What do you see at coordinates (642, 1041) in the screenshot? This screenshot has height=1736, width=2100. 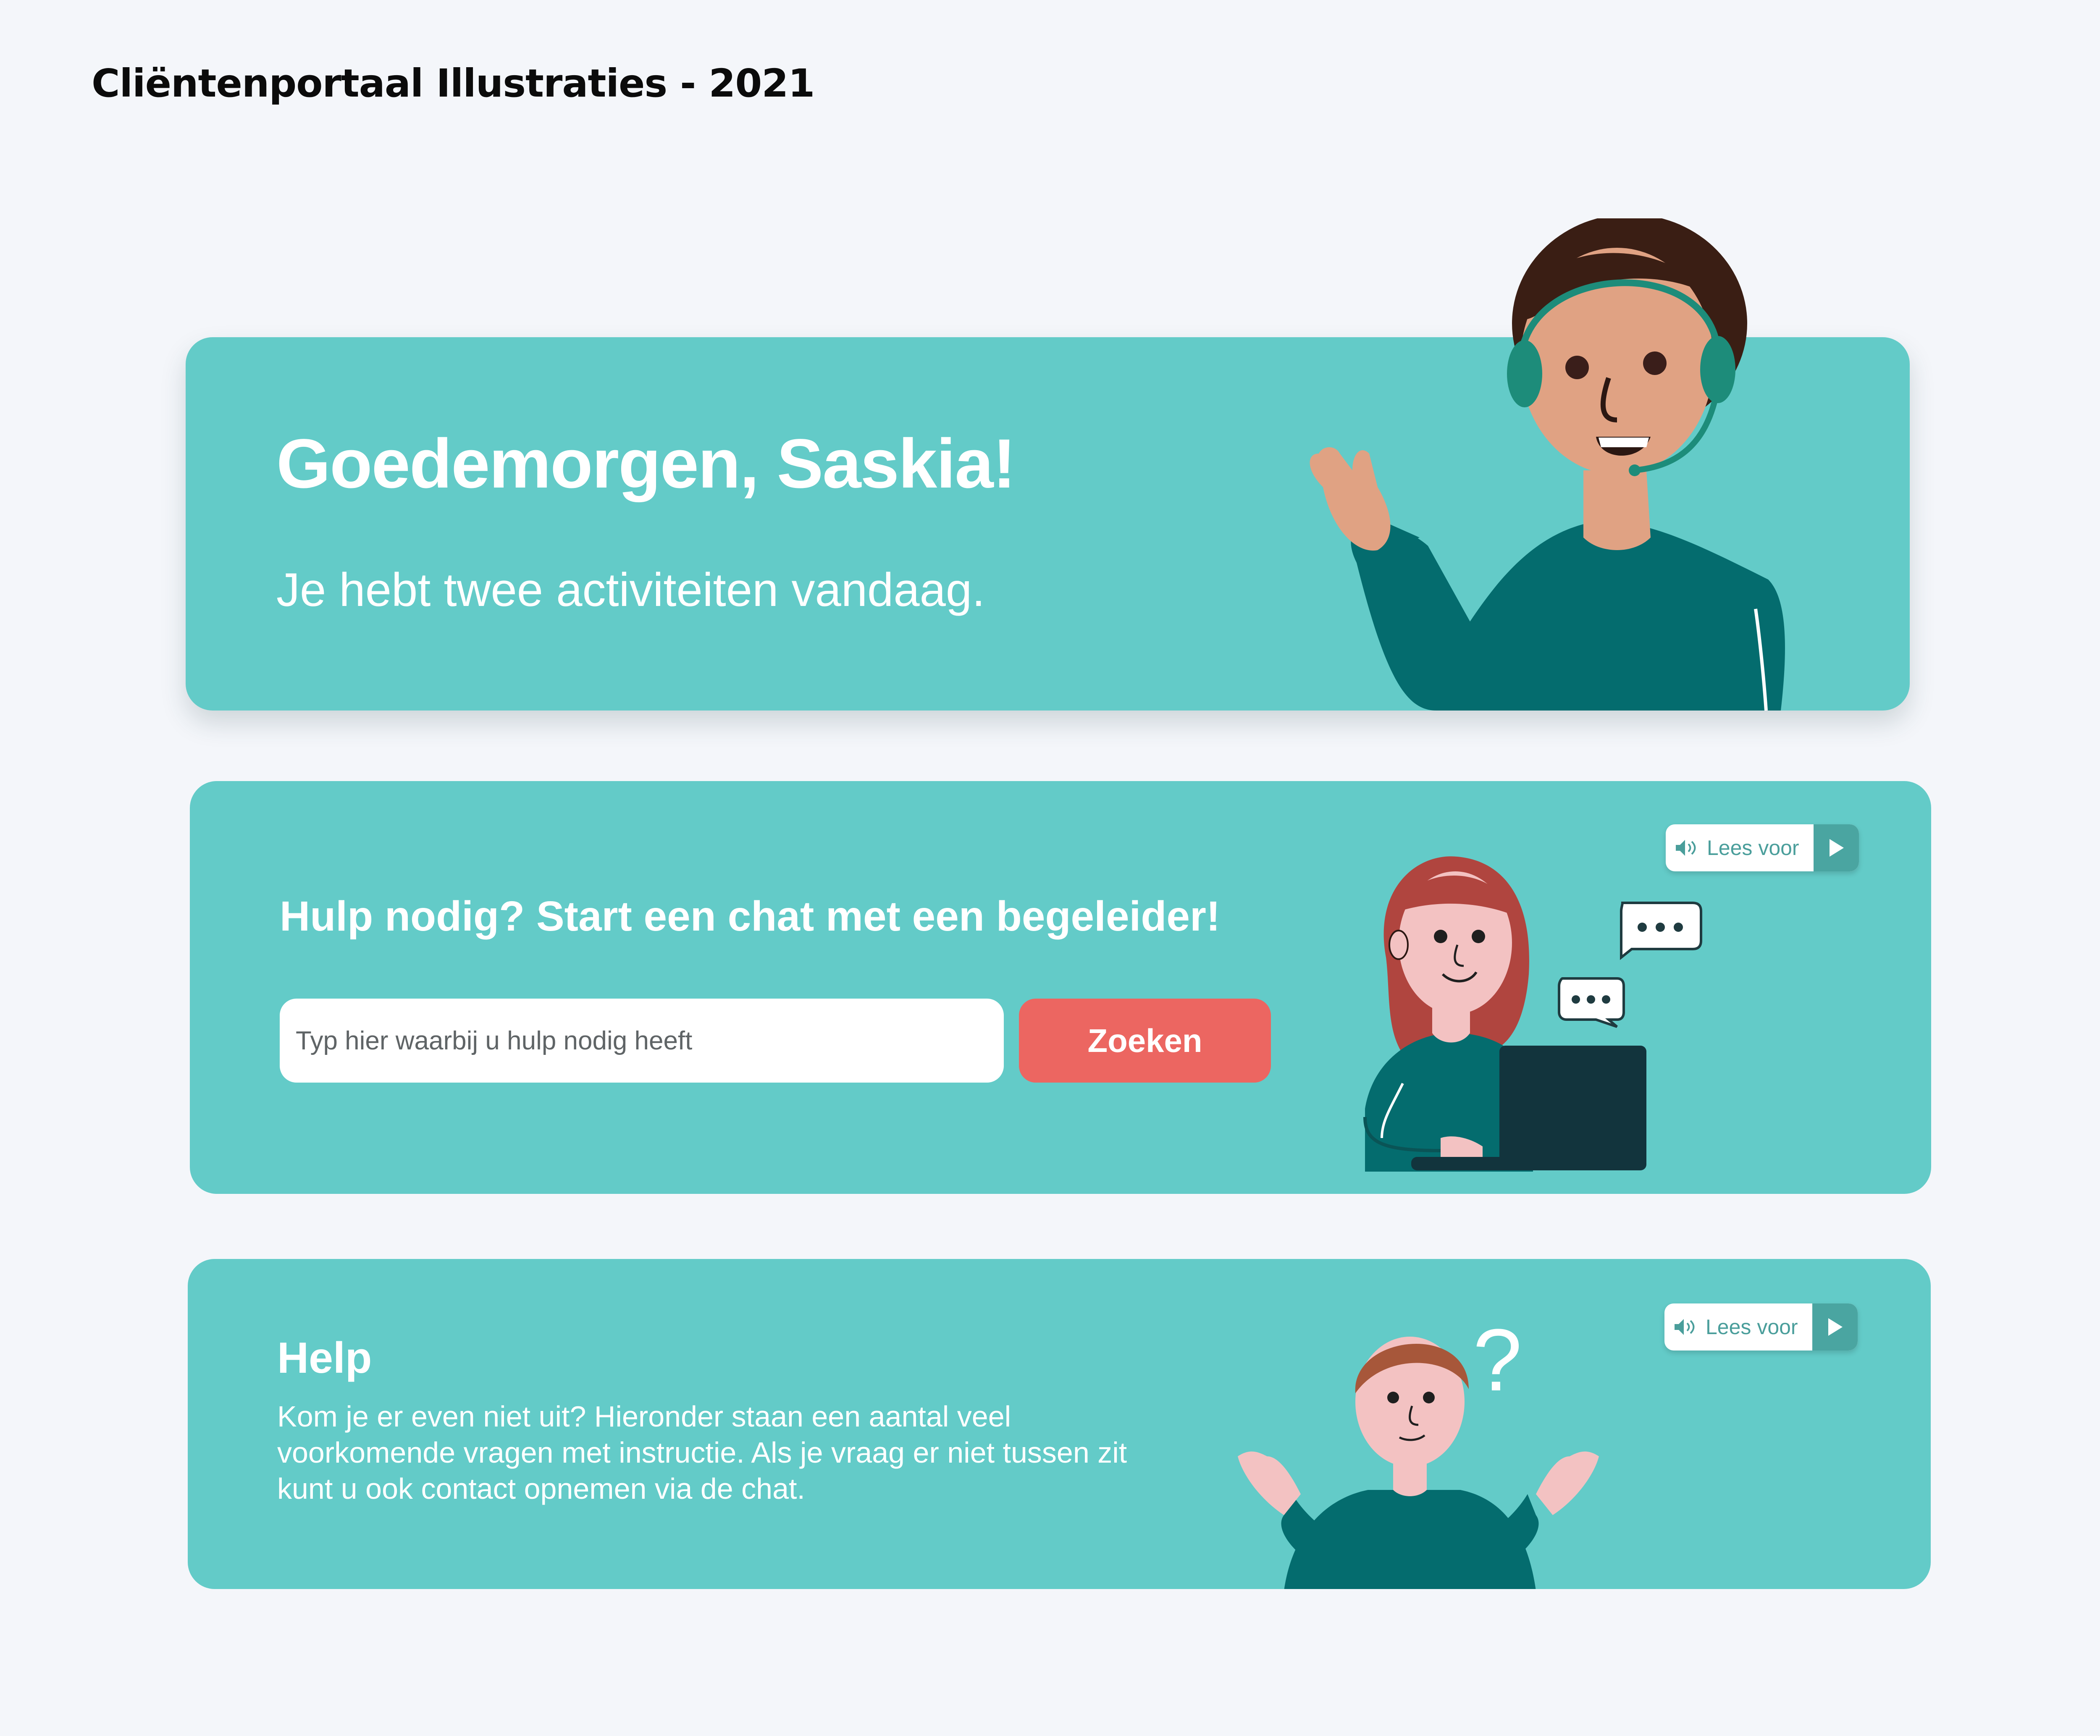 I see `help-search-input` at bounding box center [642, 1041].